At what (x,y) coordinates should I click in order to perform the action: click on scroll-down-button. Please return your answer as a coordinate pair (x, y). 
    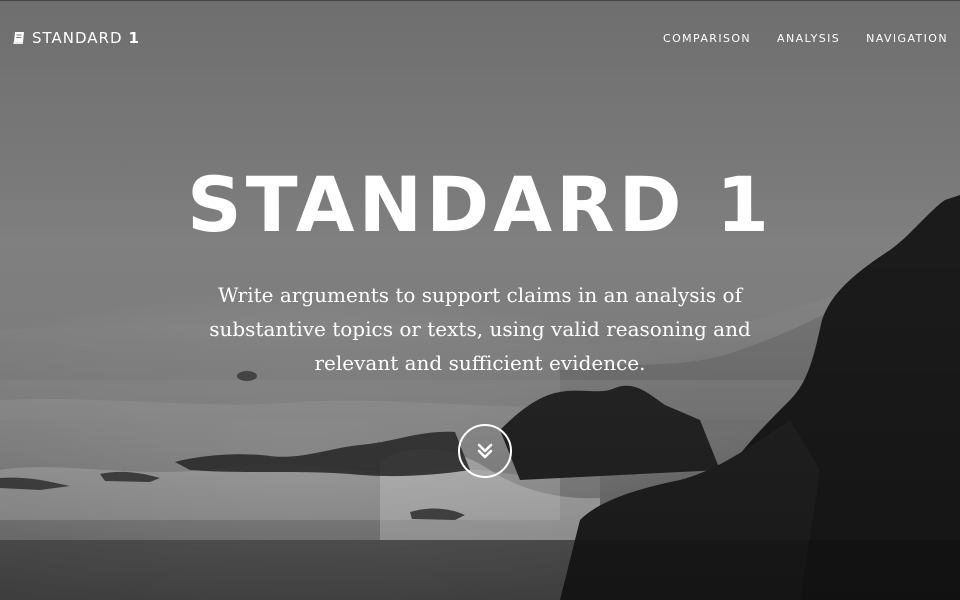
    Looking at the image, I should click on (485, 451).